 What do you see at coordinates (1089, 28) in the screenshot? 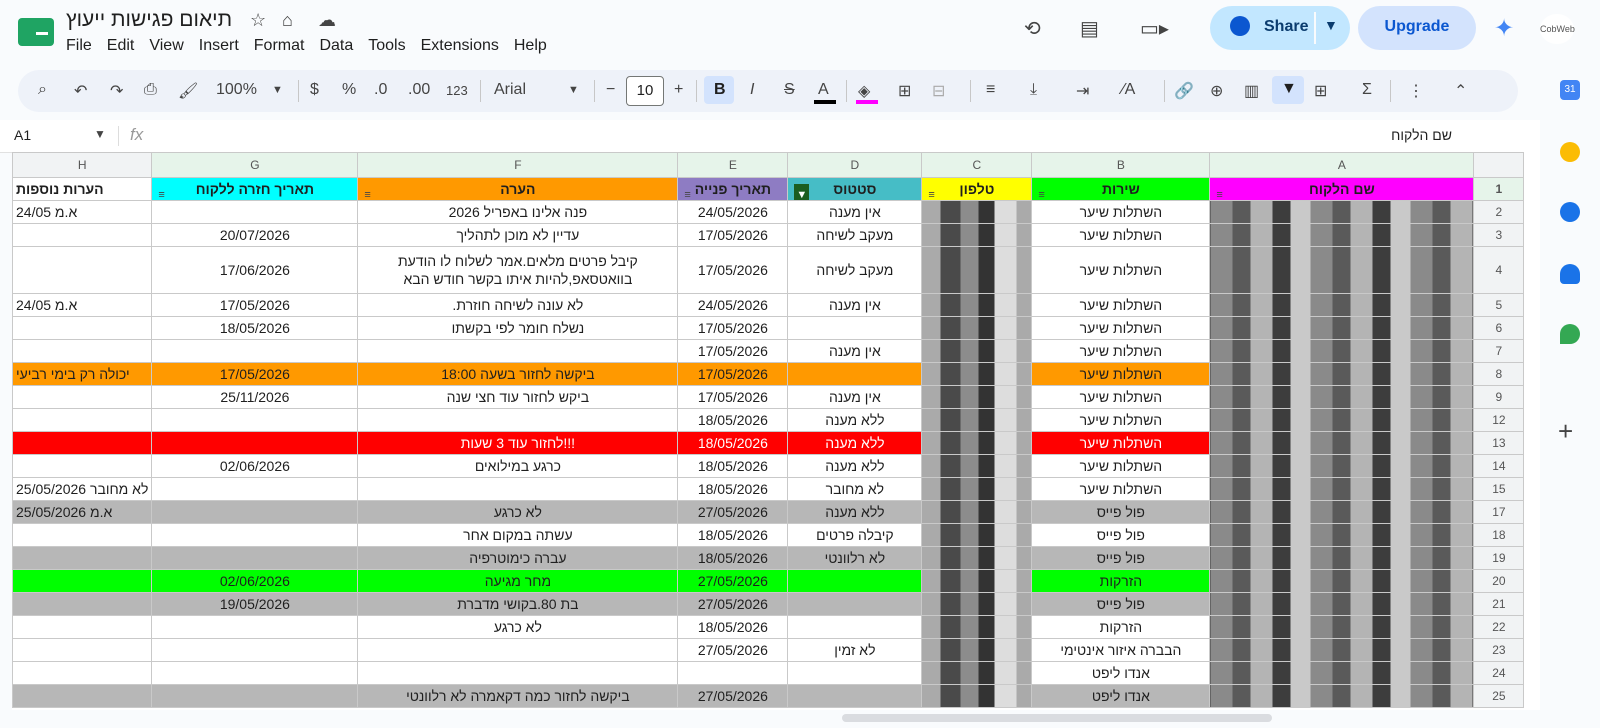
I see `comments-icon: ▤` at bounding box center [1089, 28].